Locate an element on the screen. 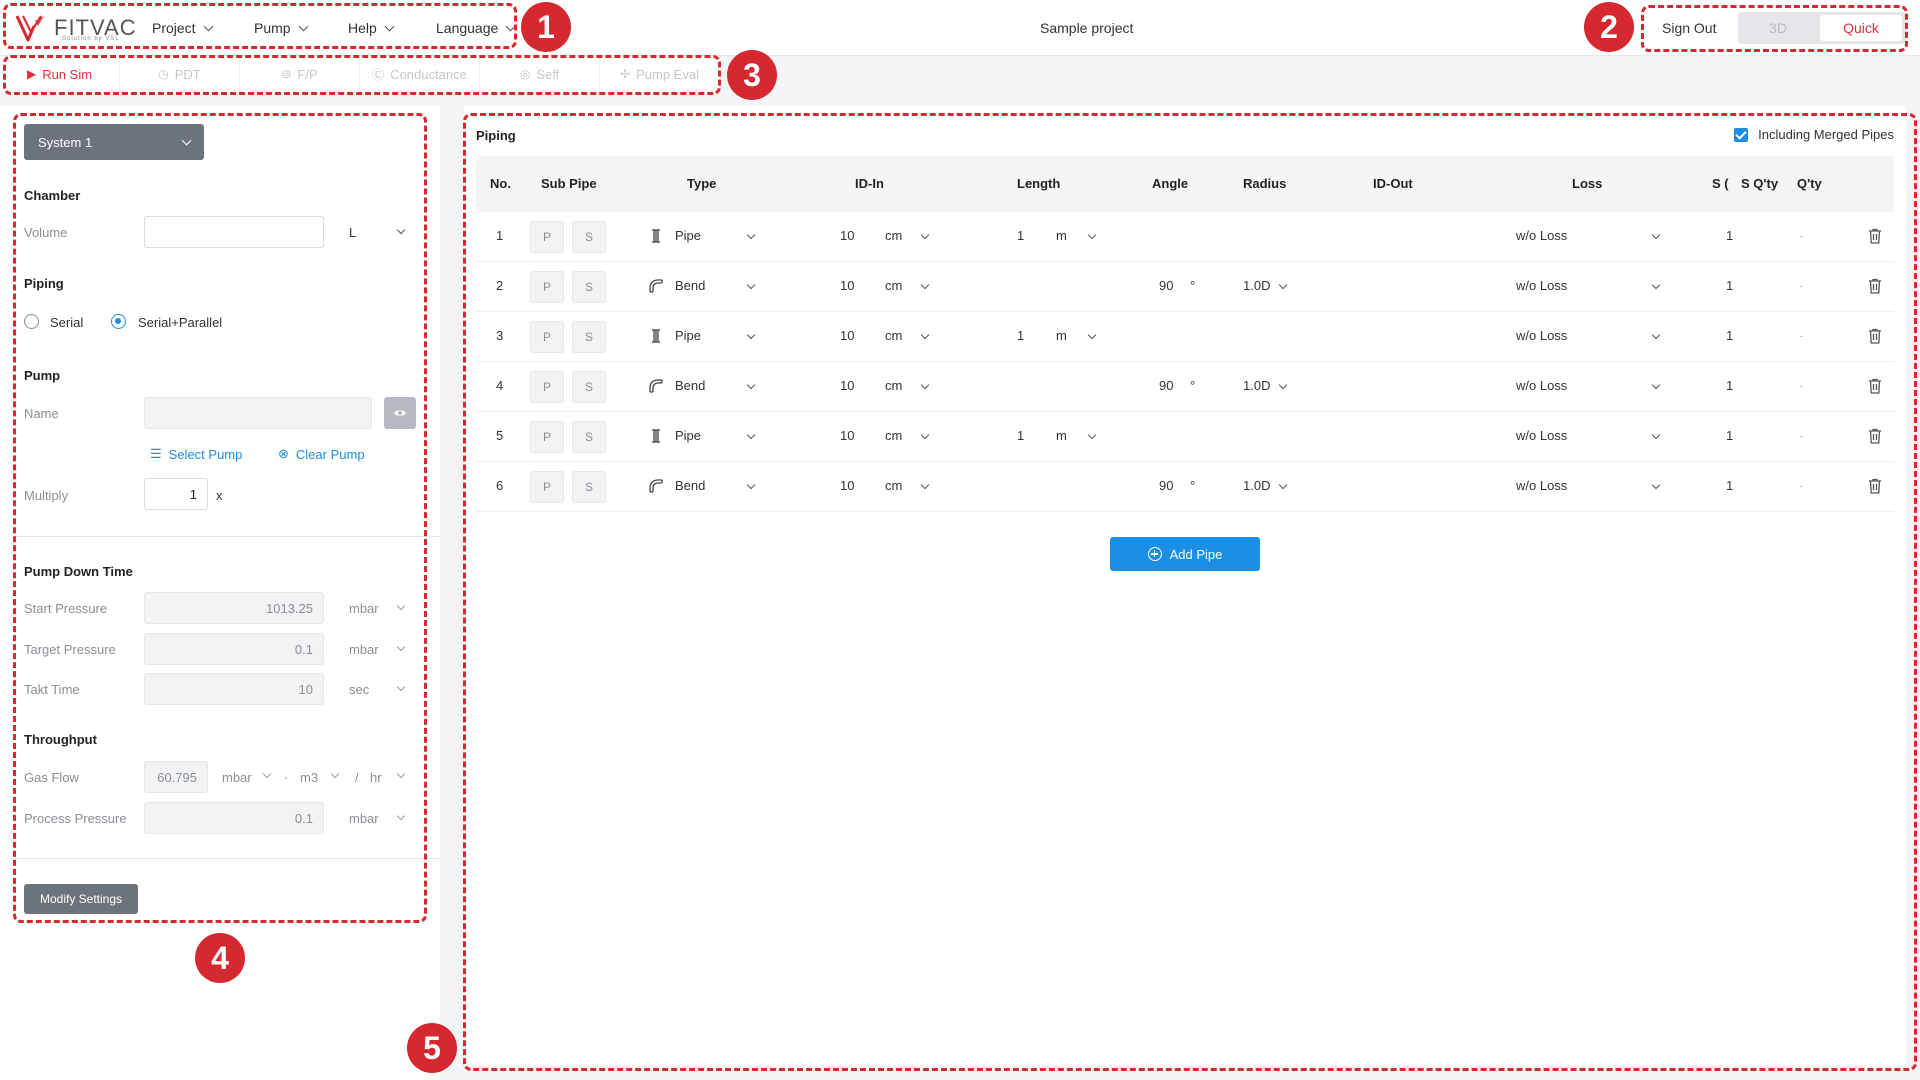  annotation-badge-3: 3 is located at coordinates (752, 75).